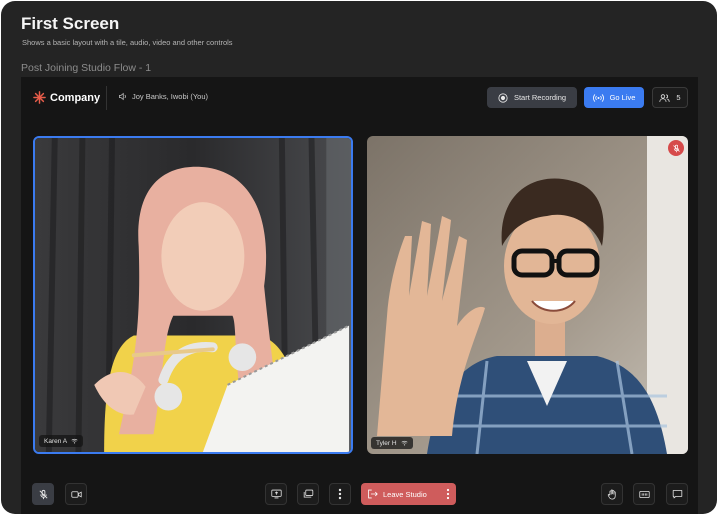 This screenshot has height=515, width=718. I want to click on more-options-button, so click(340, 494).